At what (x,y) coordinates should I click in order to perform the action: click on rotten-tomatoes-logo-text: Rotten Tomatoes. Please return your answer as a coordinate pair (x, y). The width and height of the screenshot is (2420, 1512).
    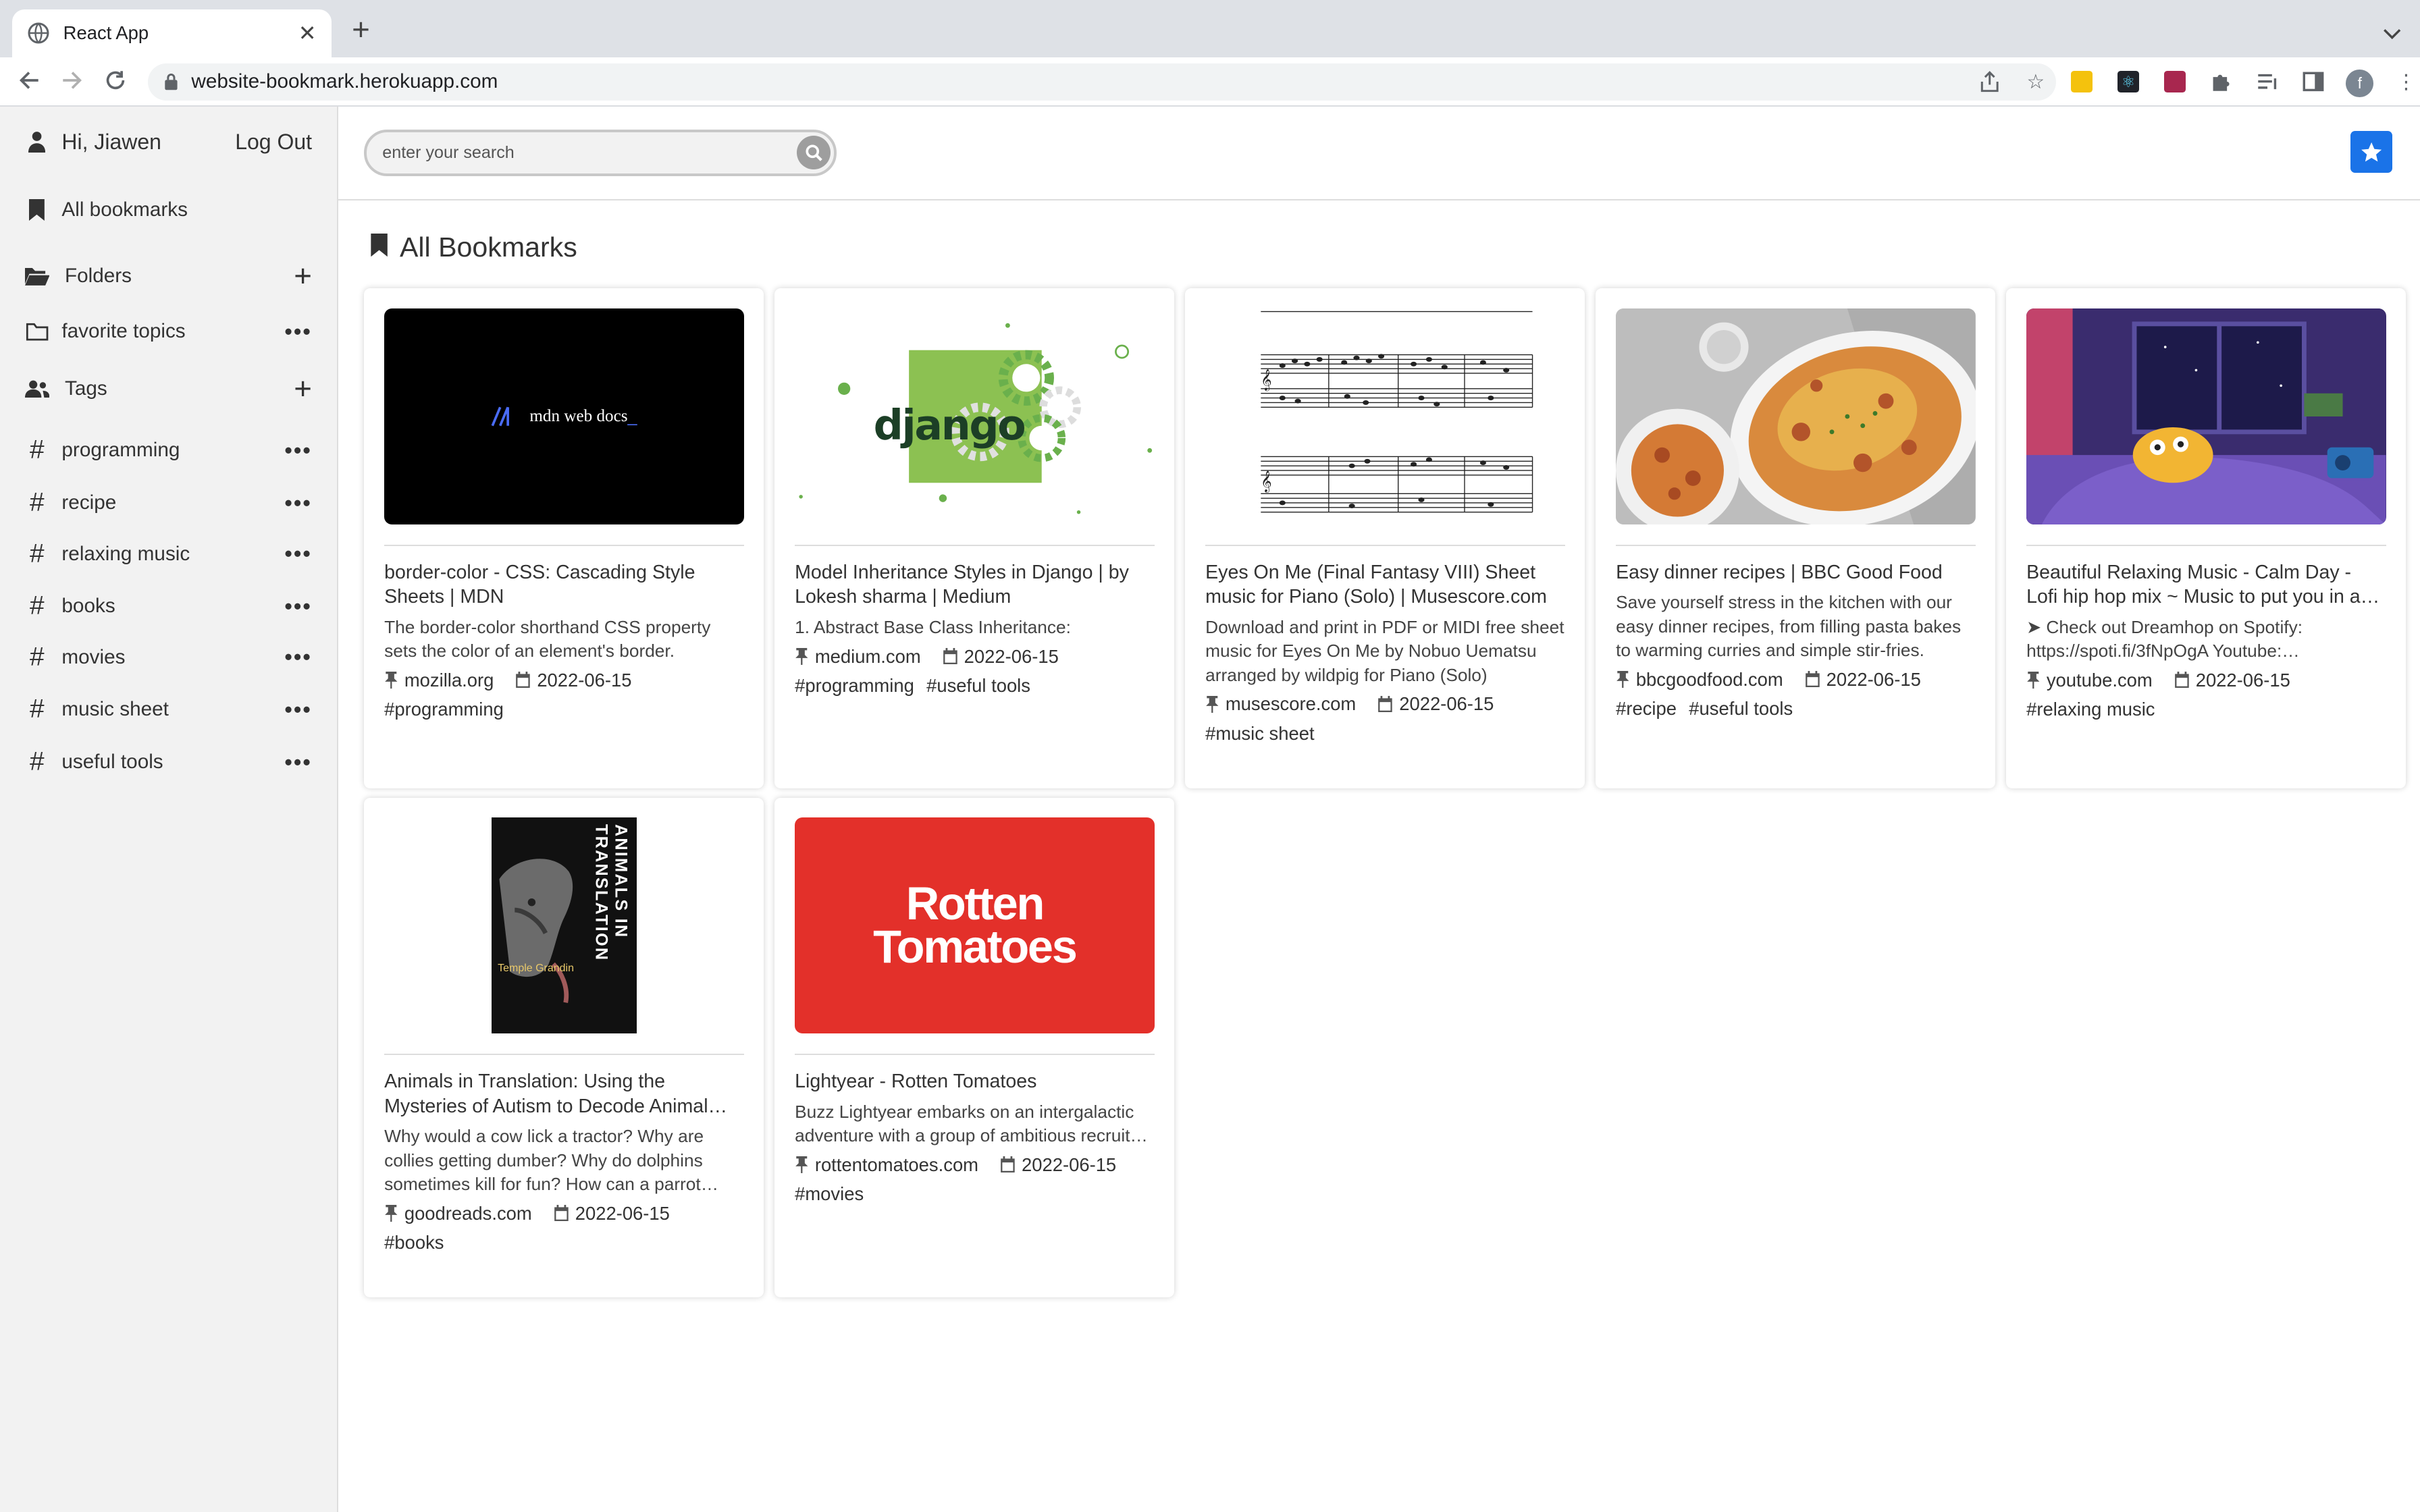
    Looking at the image, I should click on (975, 925).